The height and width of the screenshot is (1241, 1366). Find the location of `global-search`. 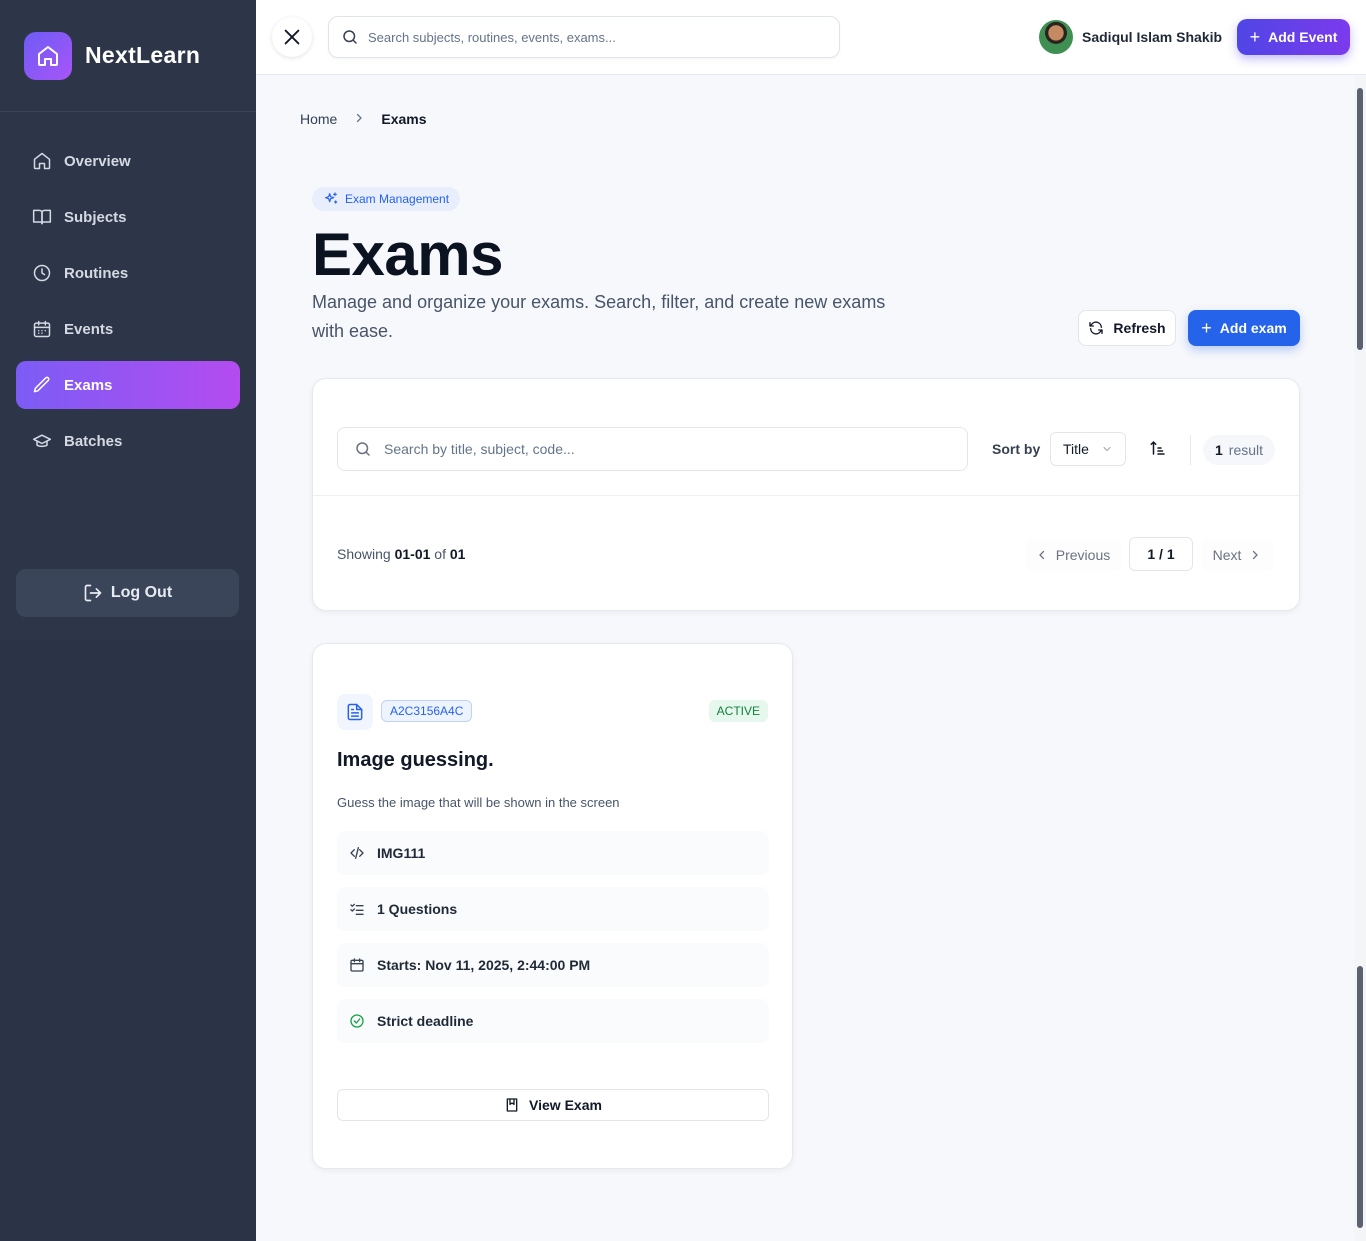

global-search is located at coordinates (584, 37).